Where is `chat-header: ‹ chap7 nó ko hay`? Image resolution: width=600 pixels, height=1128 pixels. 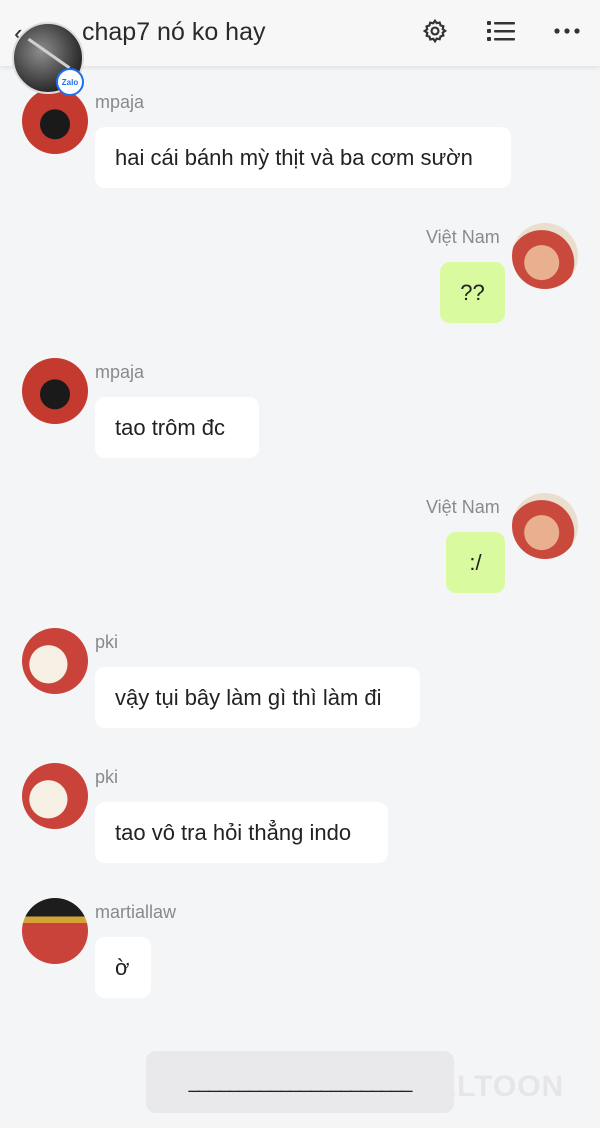 chat-header: ‹ chap7 nó ko hay is located at coordinates (300, 33).